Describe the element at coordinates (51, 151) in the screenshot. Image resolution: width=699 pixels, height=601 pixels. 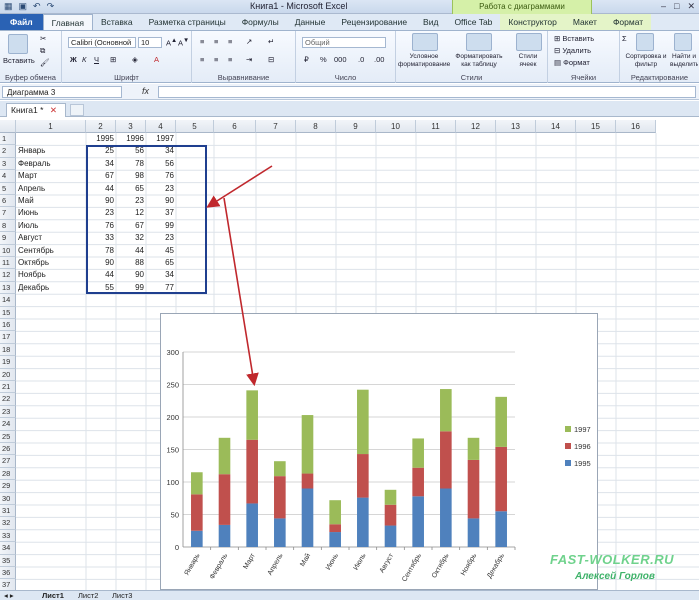
I see `table-cell: Январь` at that location.